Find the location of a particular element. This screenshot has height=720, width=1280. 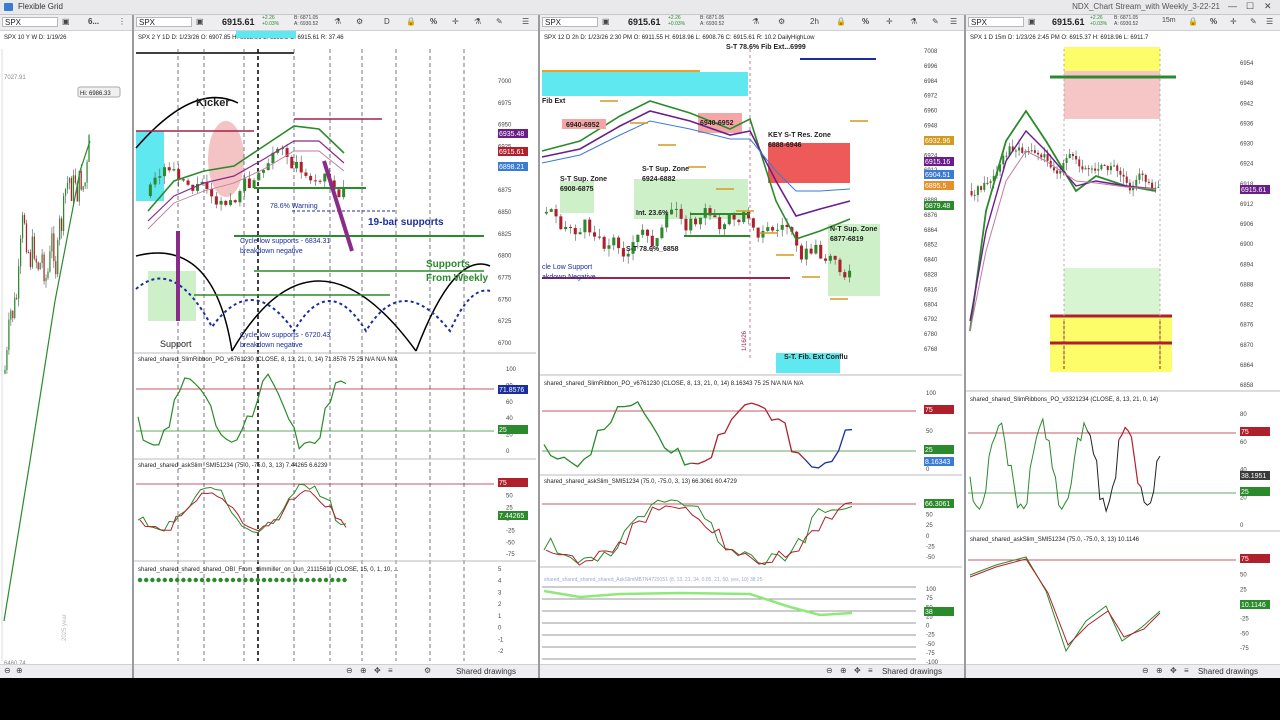

timeframe-button: 2h is located at coordinates (814, 21).